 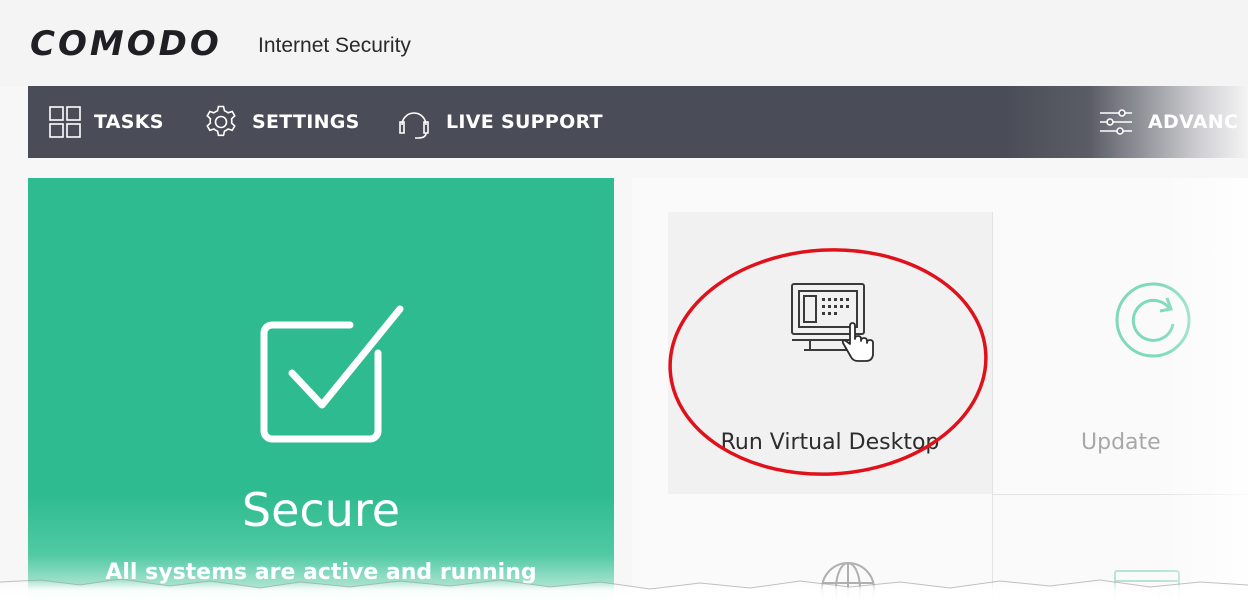 I want to click on brand-logo: COMODO, so click(x=126, y=44).